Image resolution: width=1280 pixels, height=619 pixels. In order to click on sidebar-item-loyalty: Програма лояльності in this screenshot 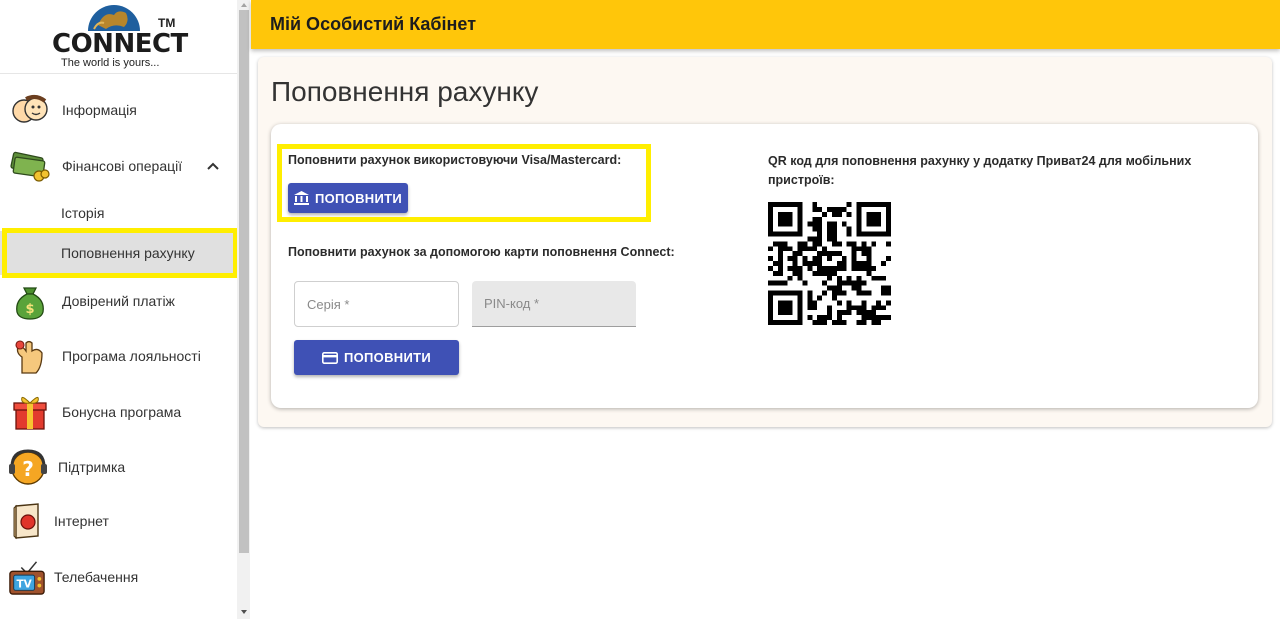, I will do `click(118, 356)`.